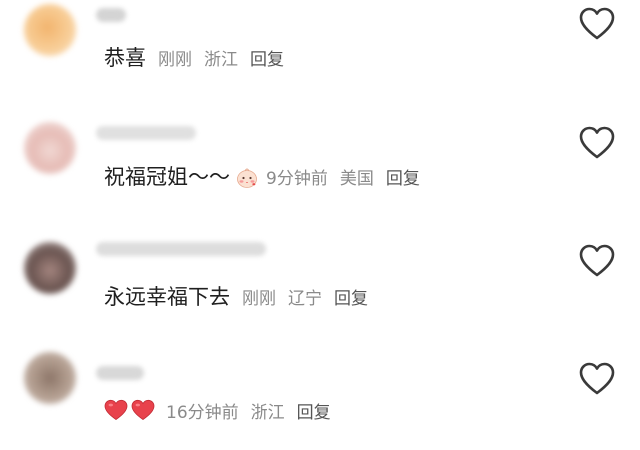 This screenshot has width=640, height=450. I want to click on comment-content-row: 16分钟前 浙江 回复, so click(217, 410).